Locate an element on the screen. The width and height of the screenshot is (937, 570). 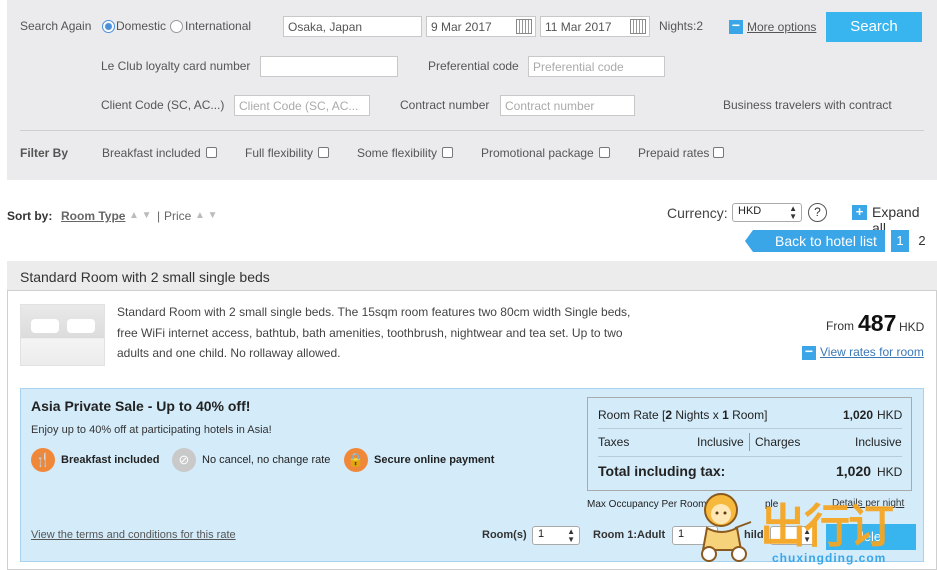
filter-by-label: Filter By is located at coordinates (44, 153).